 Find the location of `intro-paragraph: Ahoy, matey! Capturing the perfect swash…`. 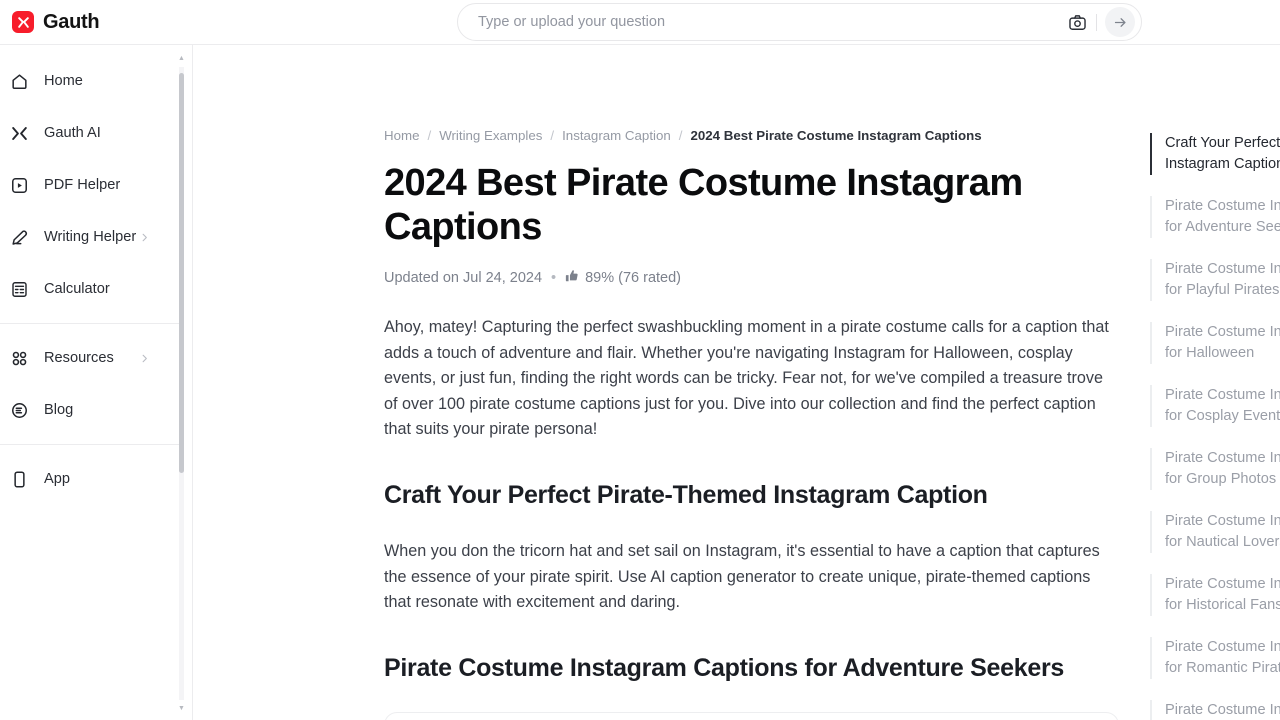

intro-paragraph: Ahoy, matey! Capturing the perfect swash… is located at coordinates (746, 378).